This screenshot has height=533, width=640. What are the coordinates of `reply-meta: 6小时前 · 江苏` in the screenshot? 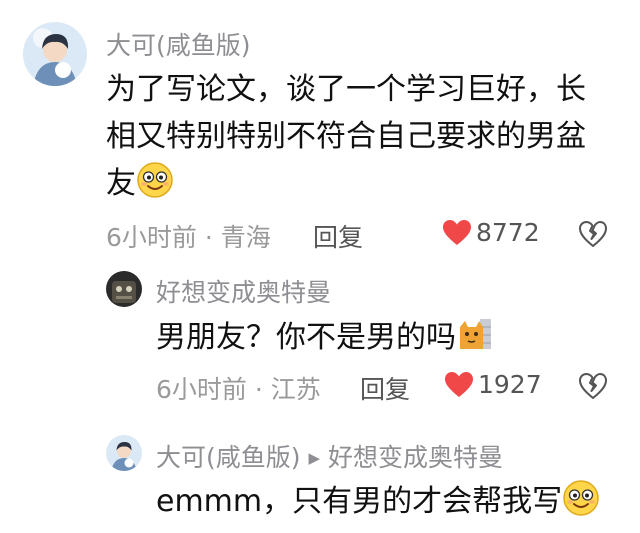 It's located at (238, 388).